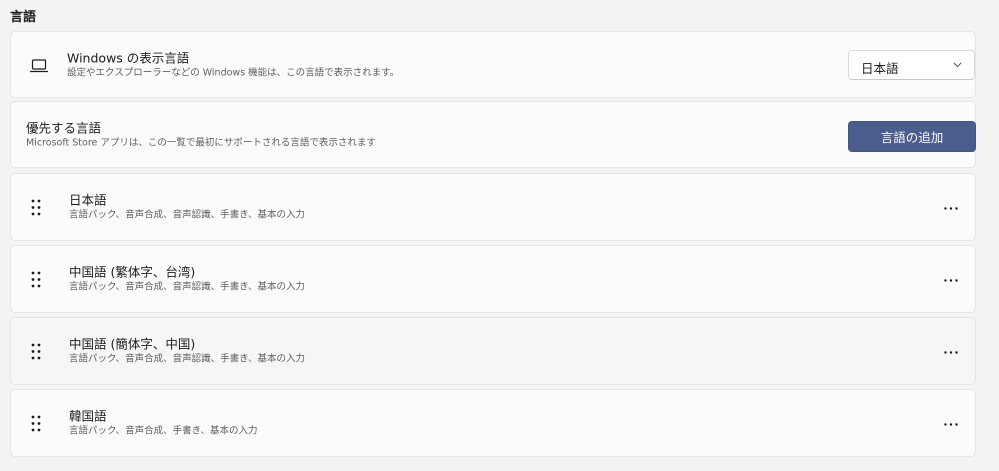 The width and height of the screenshot is (999, 471). I want to click on section-title: 言語, so click(23, 17).